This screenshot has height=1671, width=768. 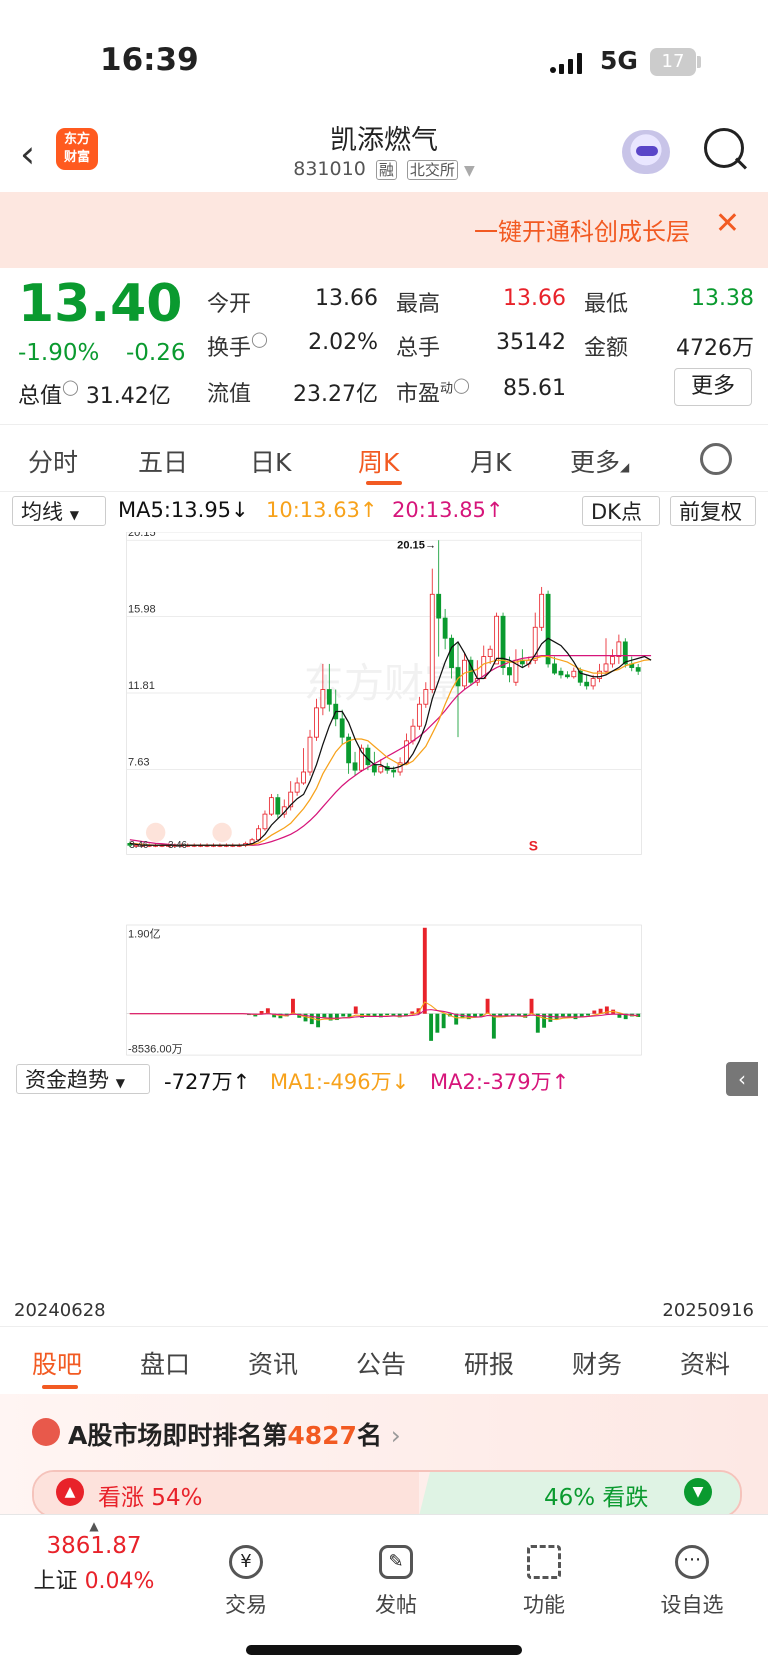 What do you see at coordinates (94, 1526) in the screenshot?
I see `caret-up-icon: ▲` at bounding box center [94, 1526].